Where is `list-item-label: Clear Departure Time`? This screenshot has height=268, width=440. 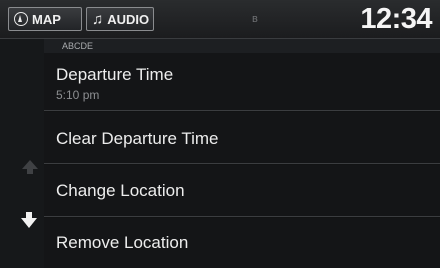
list-item-label: Clear Departure Time is located at coordinates (137, 138).